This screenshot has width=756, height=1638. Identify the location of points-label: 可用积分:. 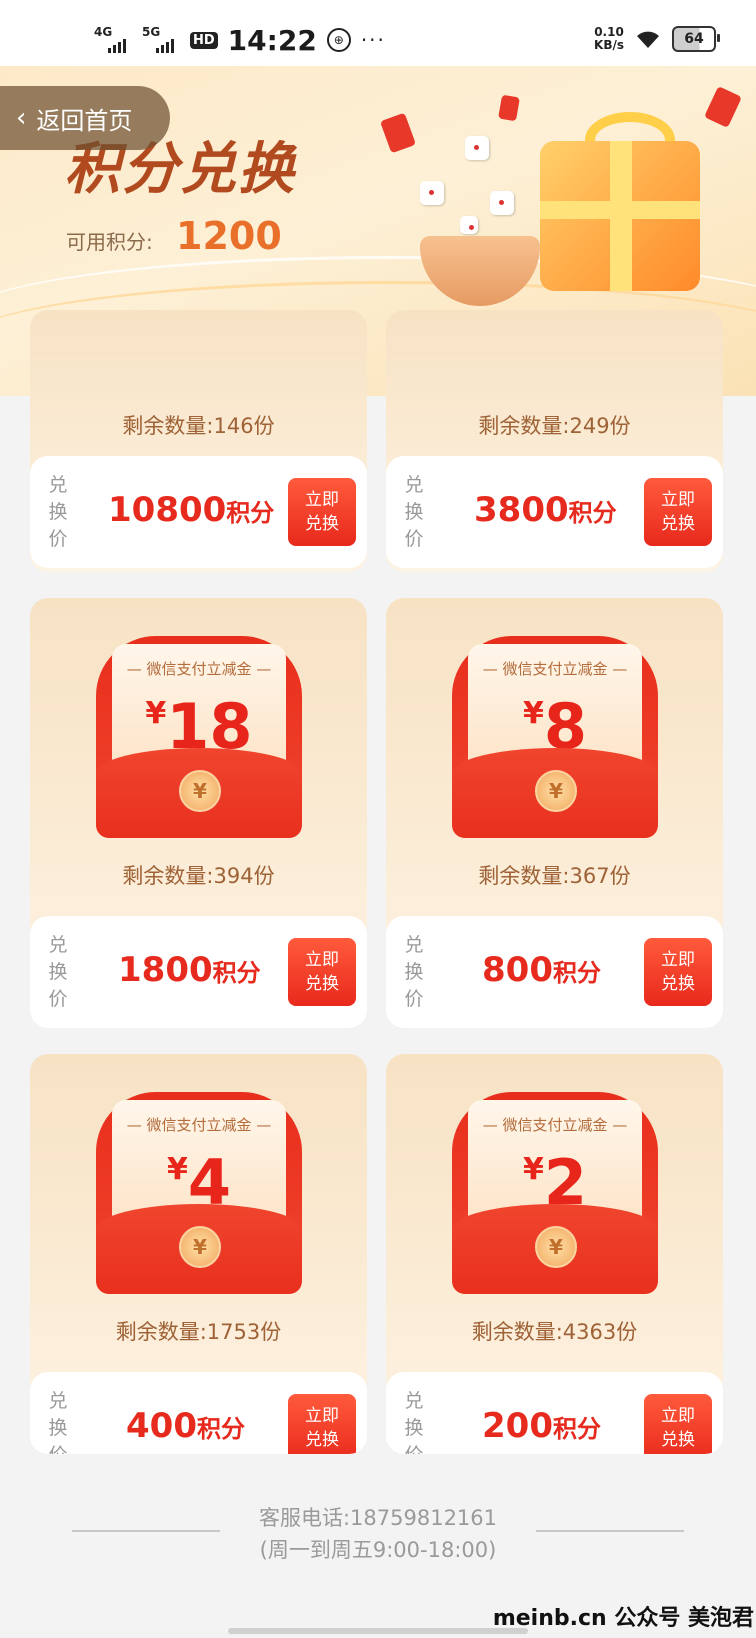
(109, 242).